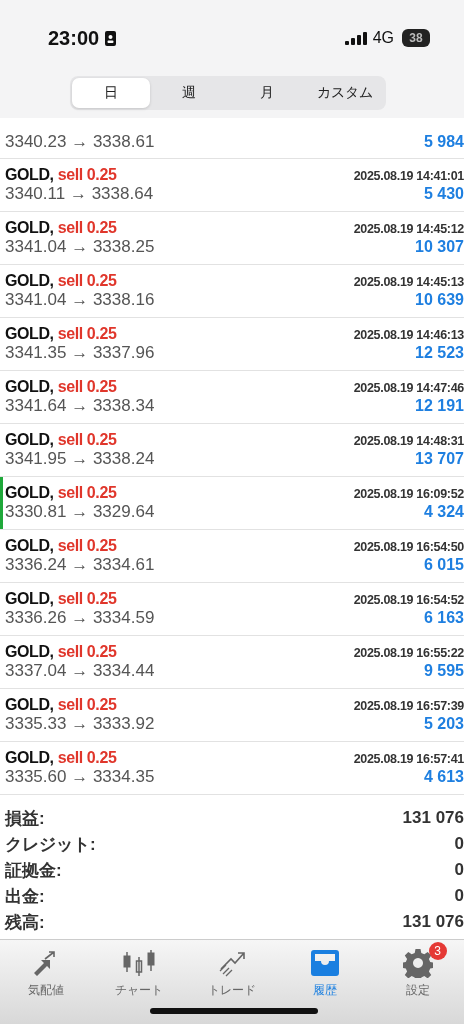 The image size is (464, 1024). I want to click on deal-row: GOLD, sell 0.25 2025.08.19 14:45:13 3341.04 → 3338.16 10 639, so click(232, 291).